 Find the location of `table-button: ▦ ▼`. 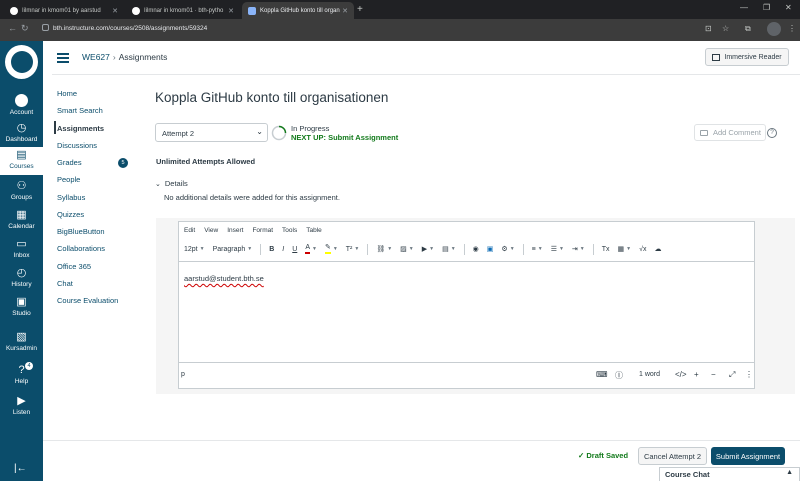

table-button: ▦ ▼ is located at coordinates (625, 249).